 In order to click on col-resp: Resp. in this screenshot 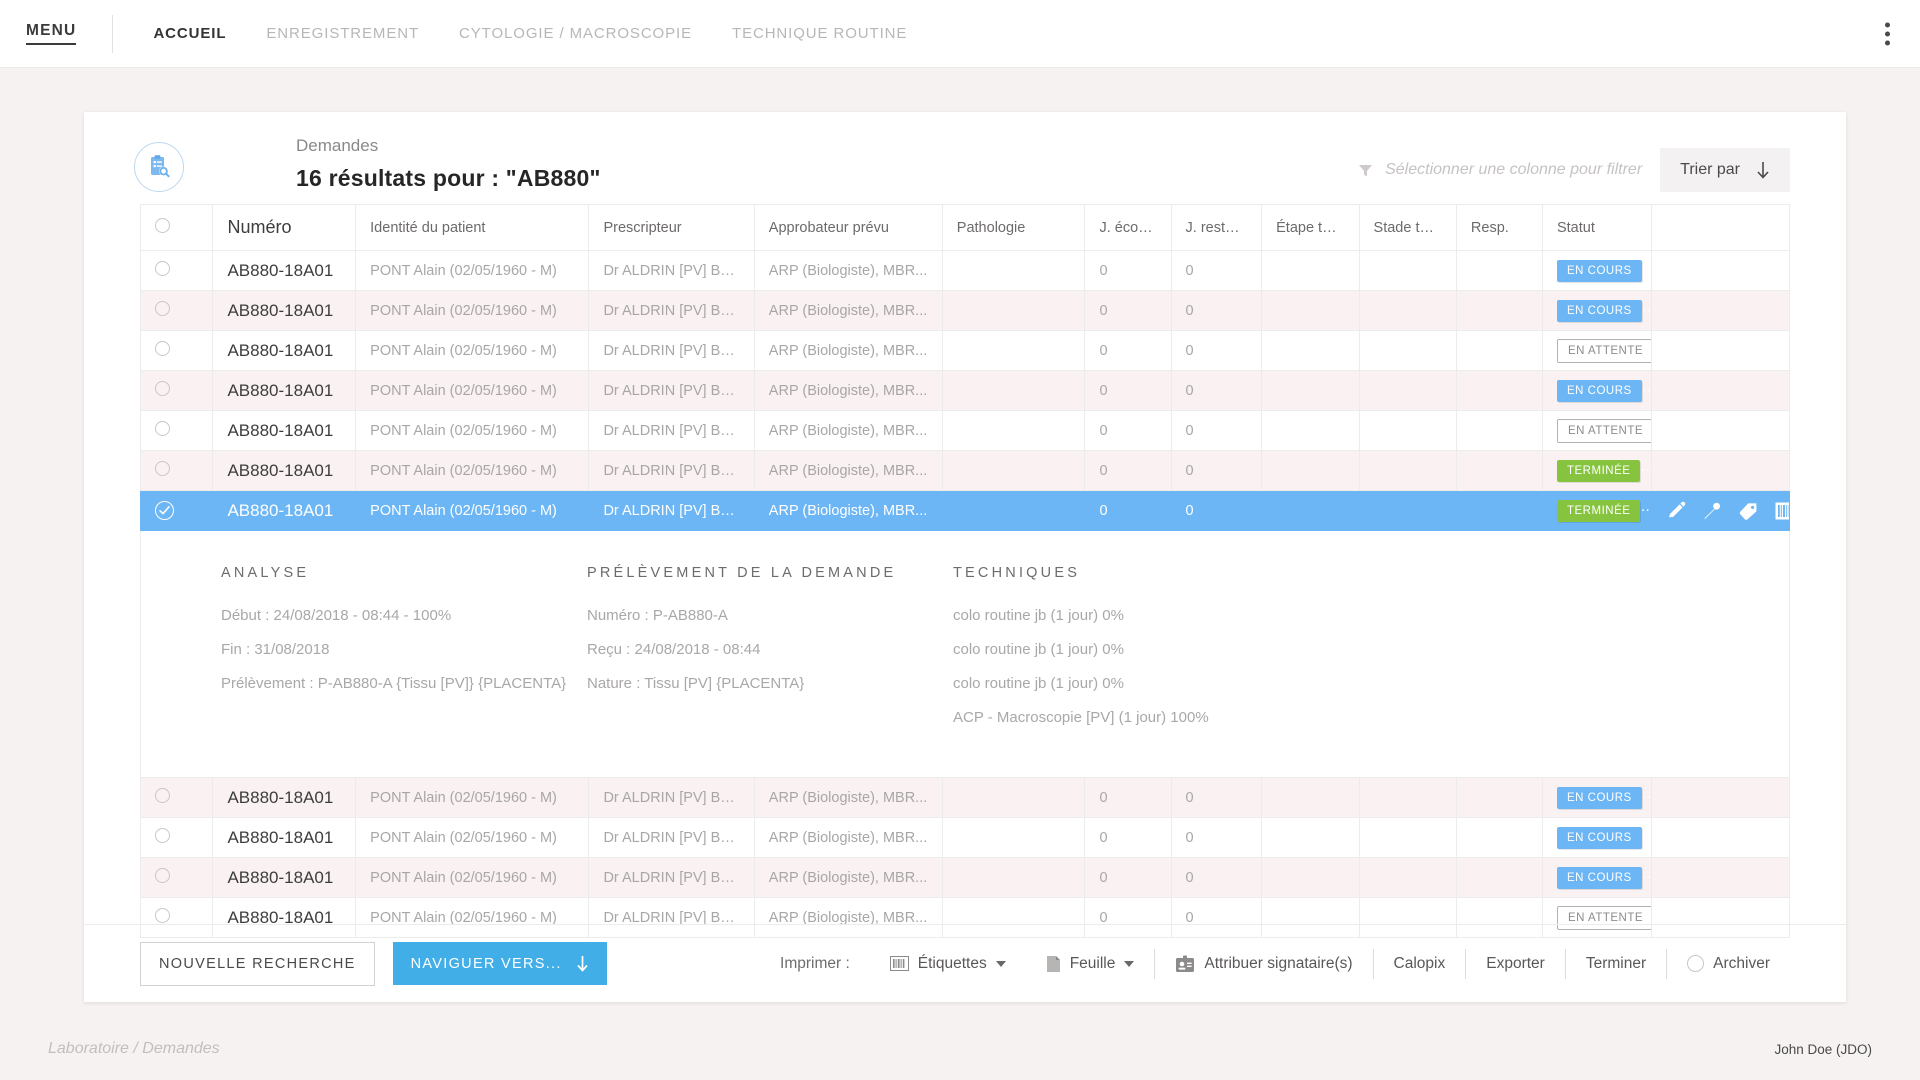, I will do `click(1499, 227)`.